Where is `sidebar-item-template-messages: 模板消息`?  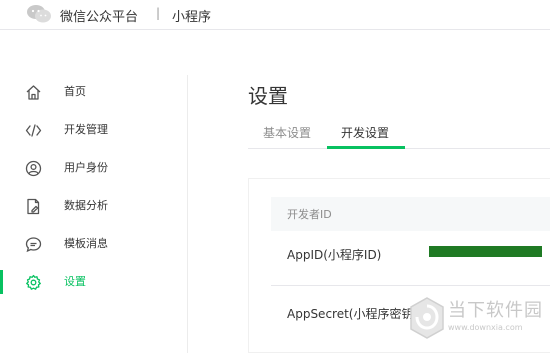
sidebar-item-template-messages: 模板消息 is located at coordinates (93, 244).